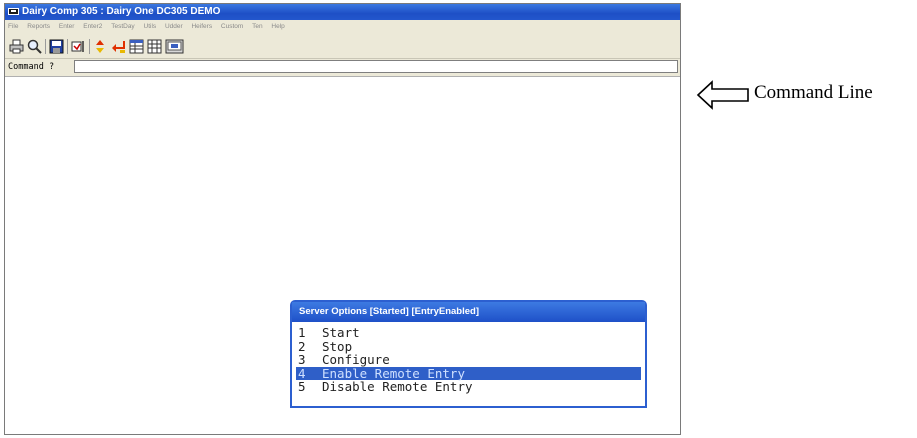 This screenshot has width=917, height=438. I want to click on command-line-row: Command ?, so click(342, 68).